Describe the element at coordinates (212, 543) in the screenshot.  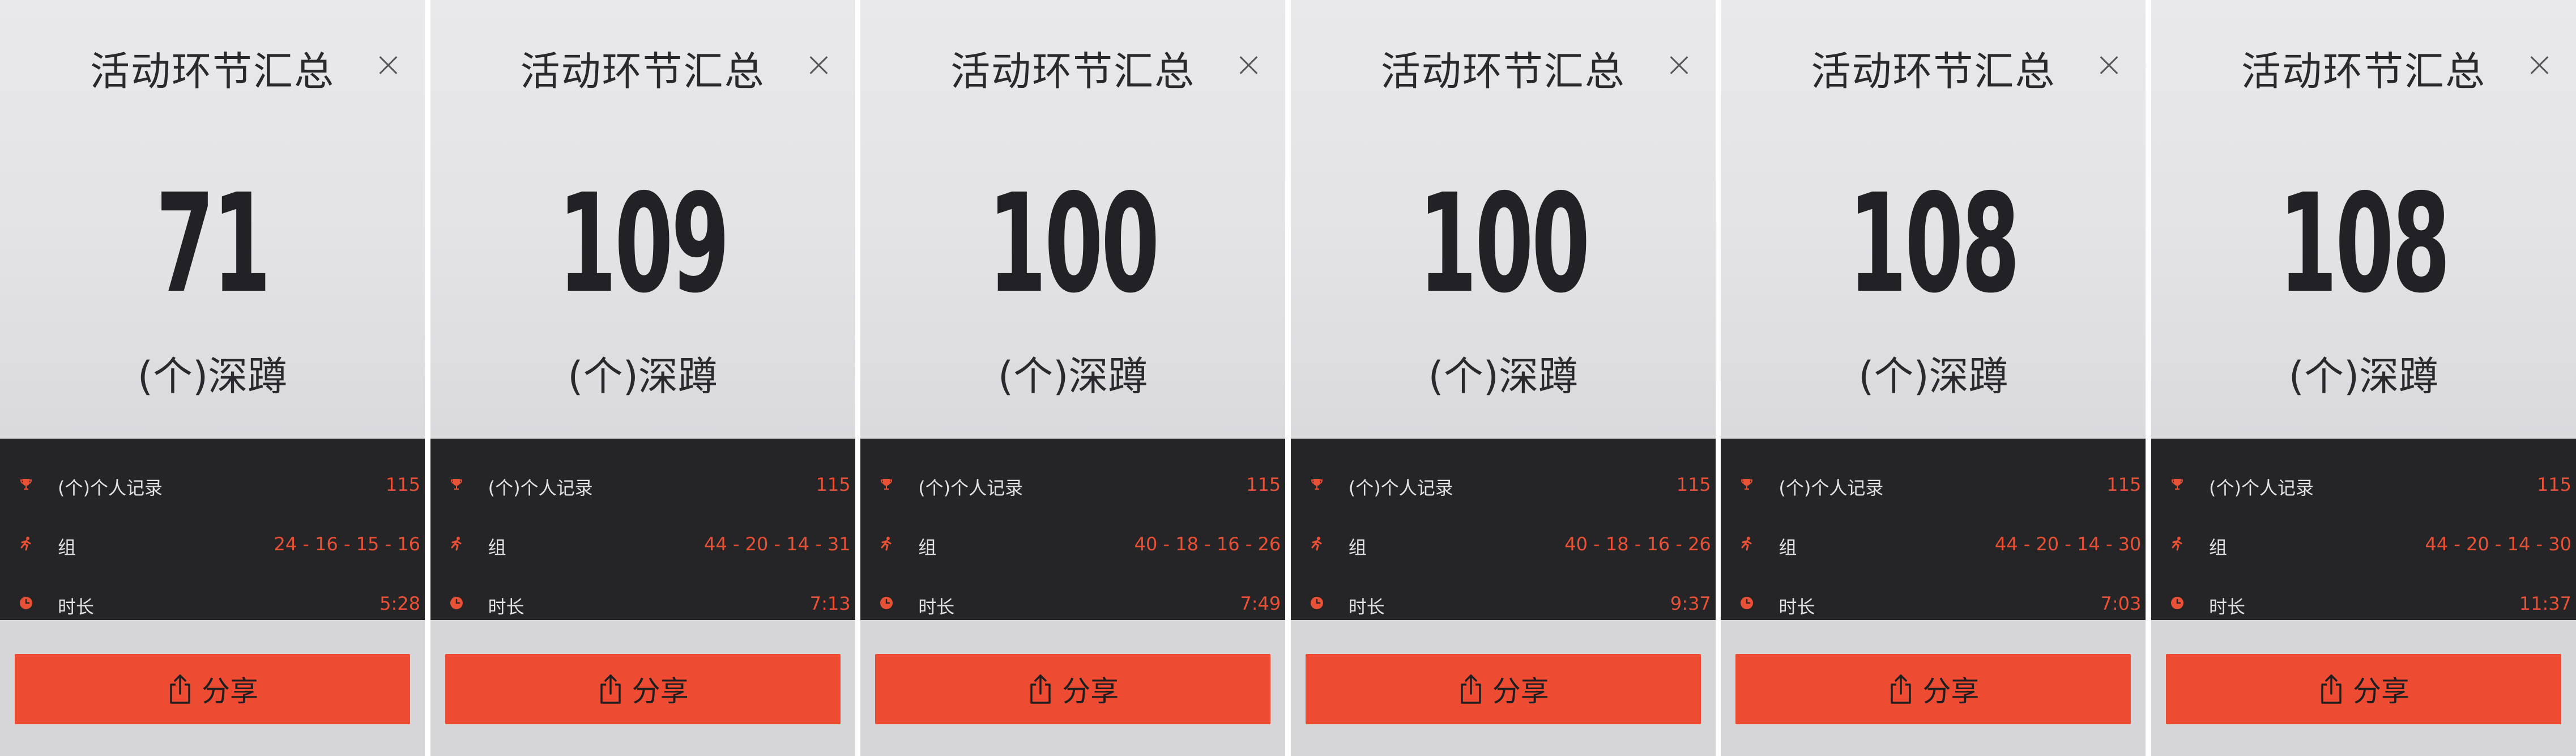
I see `stat-row-sets: 组 24 - 16 - 15 - 16` at that location.